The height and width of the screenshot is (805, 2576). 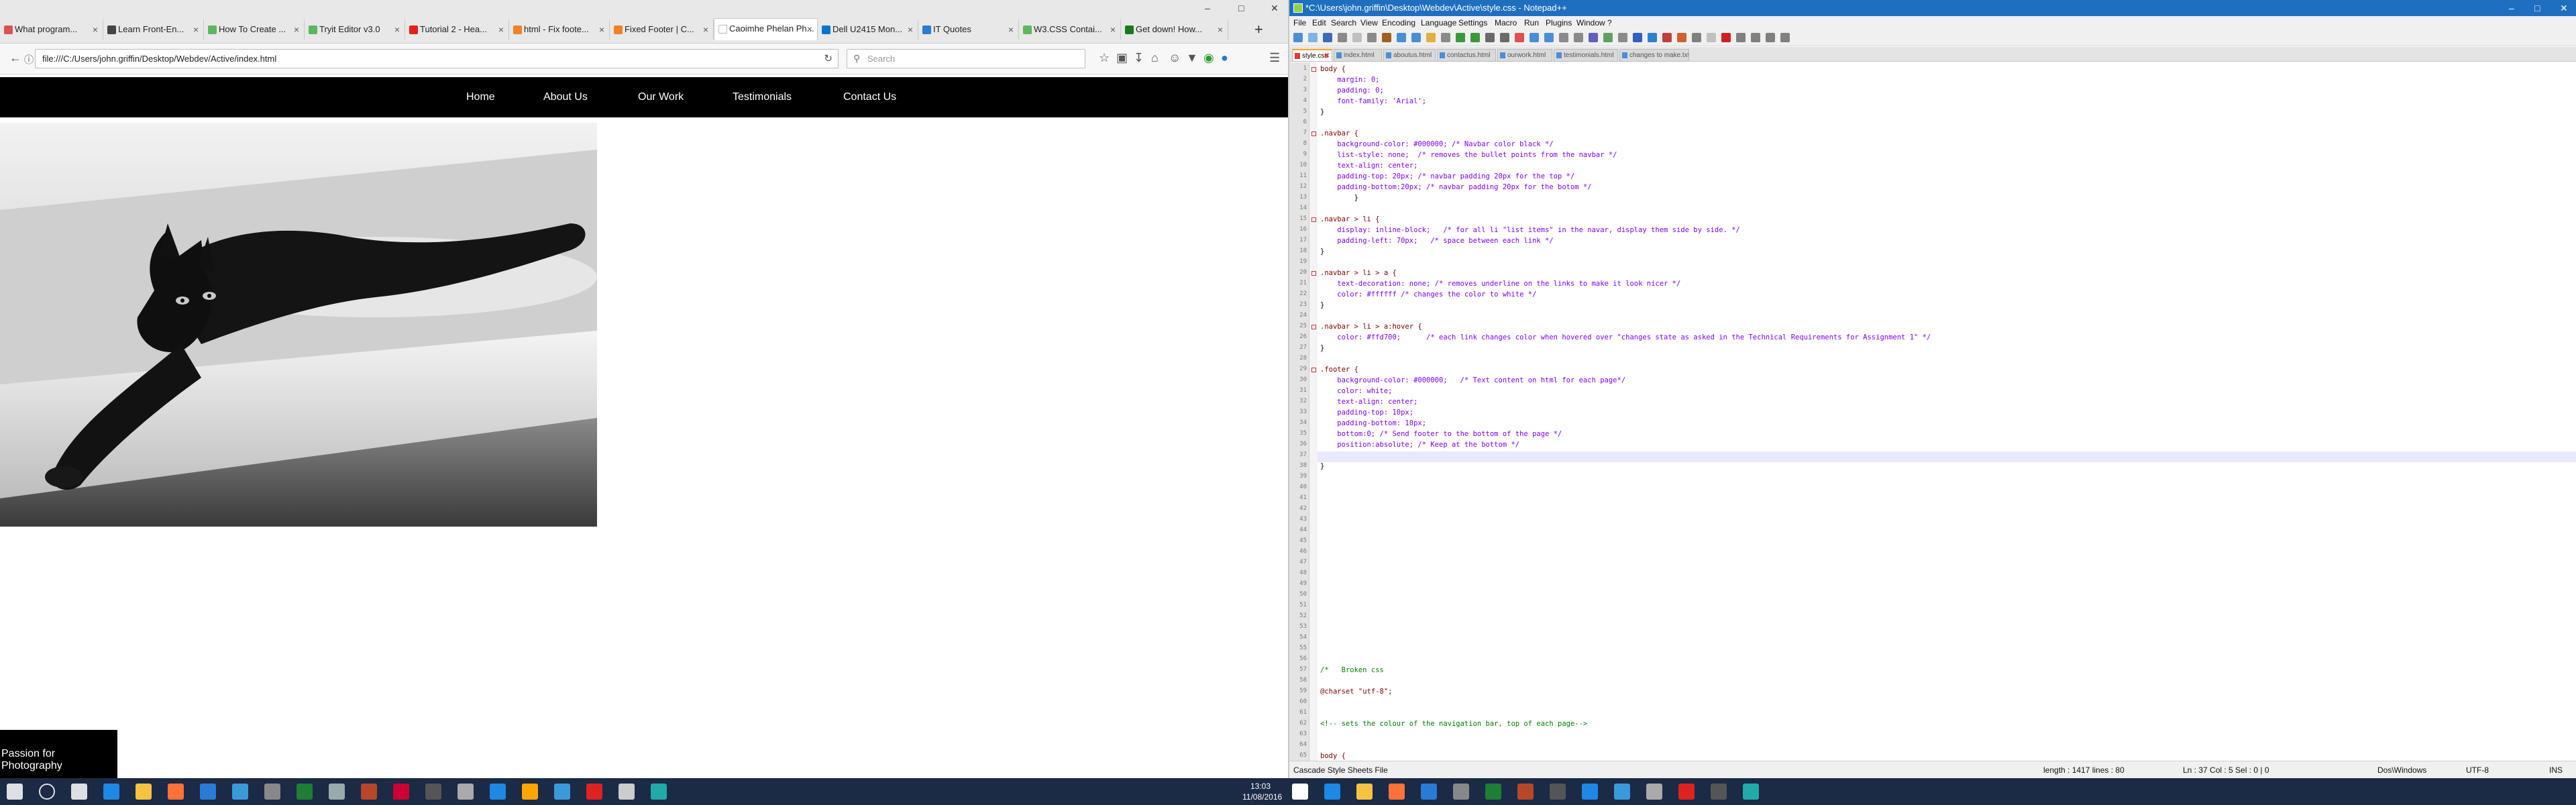 What do you see at coordinates (15, 58) in the screenshot?
I see `back-icon: ←` at bounding box center [15, 58].